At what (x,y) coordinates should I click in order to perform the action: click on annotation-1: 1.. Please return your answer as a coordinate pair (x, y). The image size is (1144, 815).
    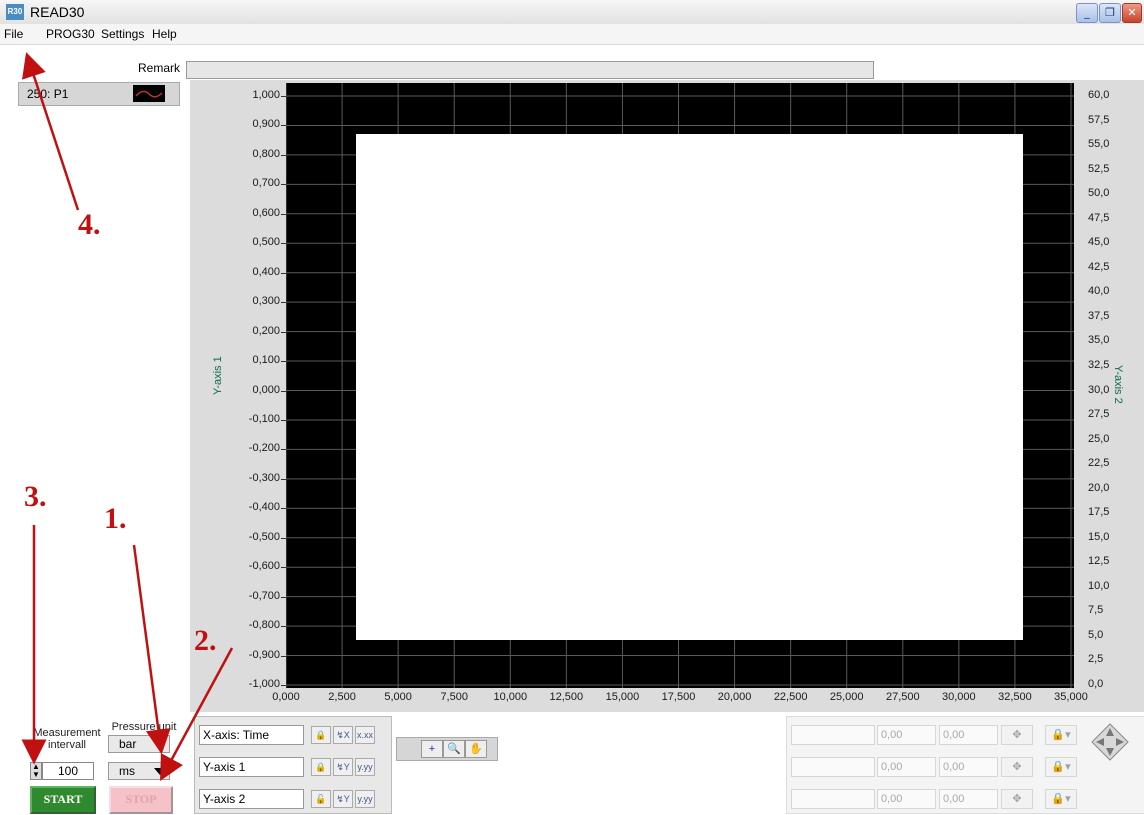
    Looking at the image, I should click on (115, 518).